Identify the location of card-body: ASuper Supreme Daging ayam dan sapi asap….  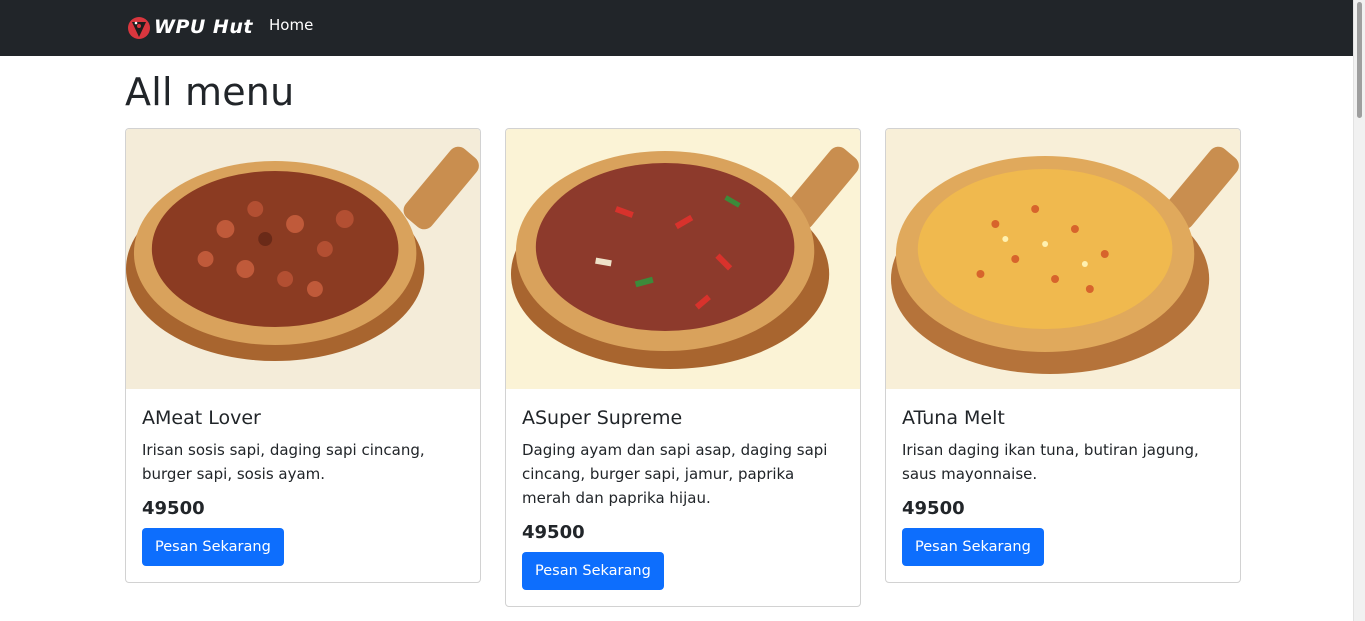
(683, 497).